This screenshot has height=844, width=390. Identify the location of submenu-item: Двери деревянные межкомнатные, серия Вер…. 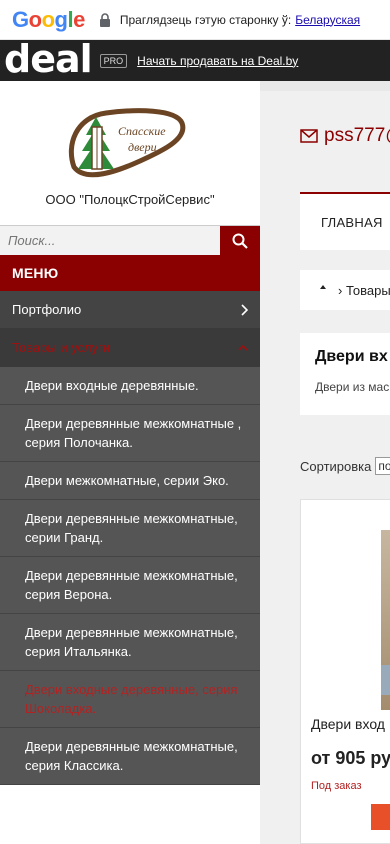
(130, 585).